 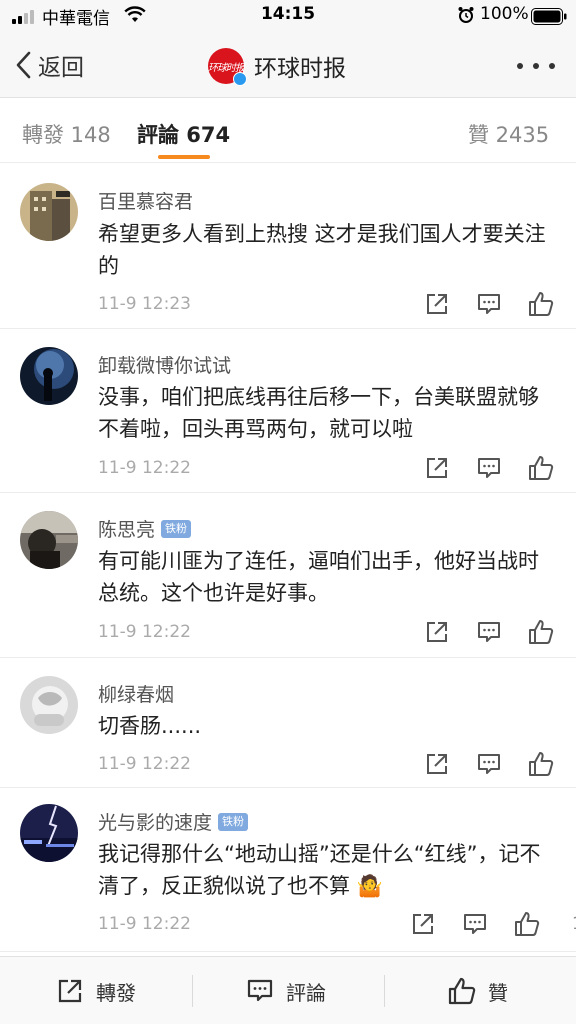 What do you see at coordinates (574, 924) in the screenshot?
I see `like-count: 1` at bounding box center [574, 924].